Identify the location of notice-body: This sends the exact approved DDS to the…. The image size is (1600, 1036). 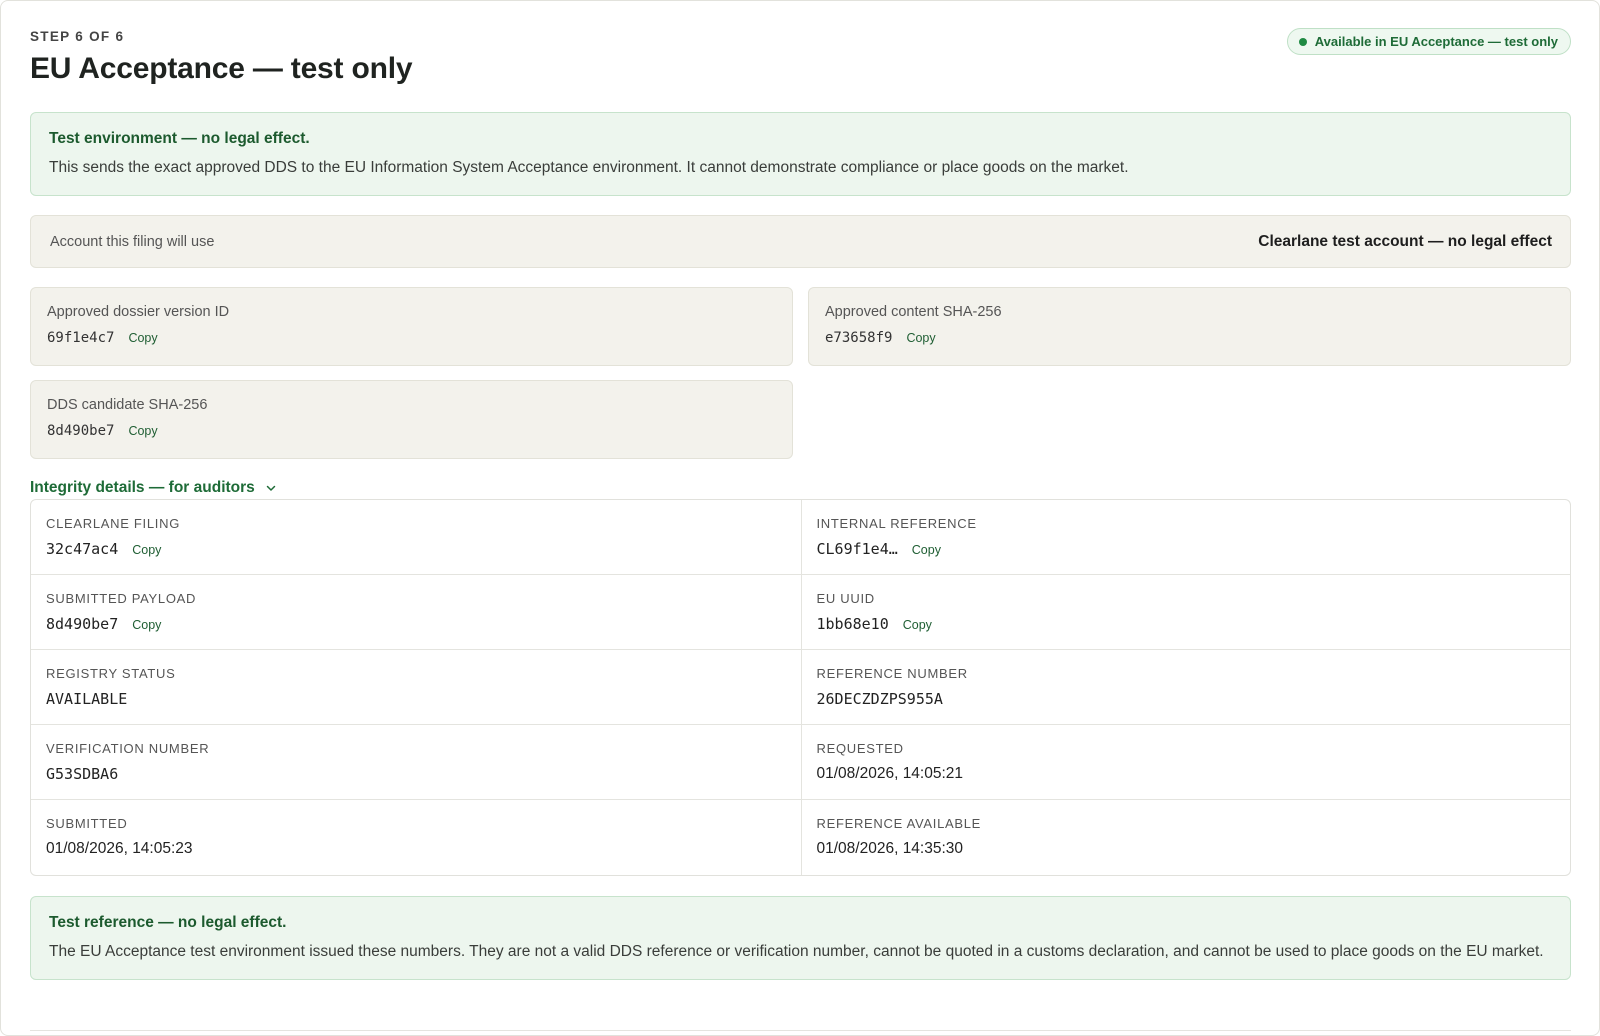
(589, 167).